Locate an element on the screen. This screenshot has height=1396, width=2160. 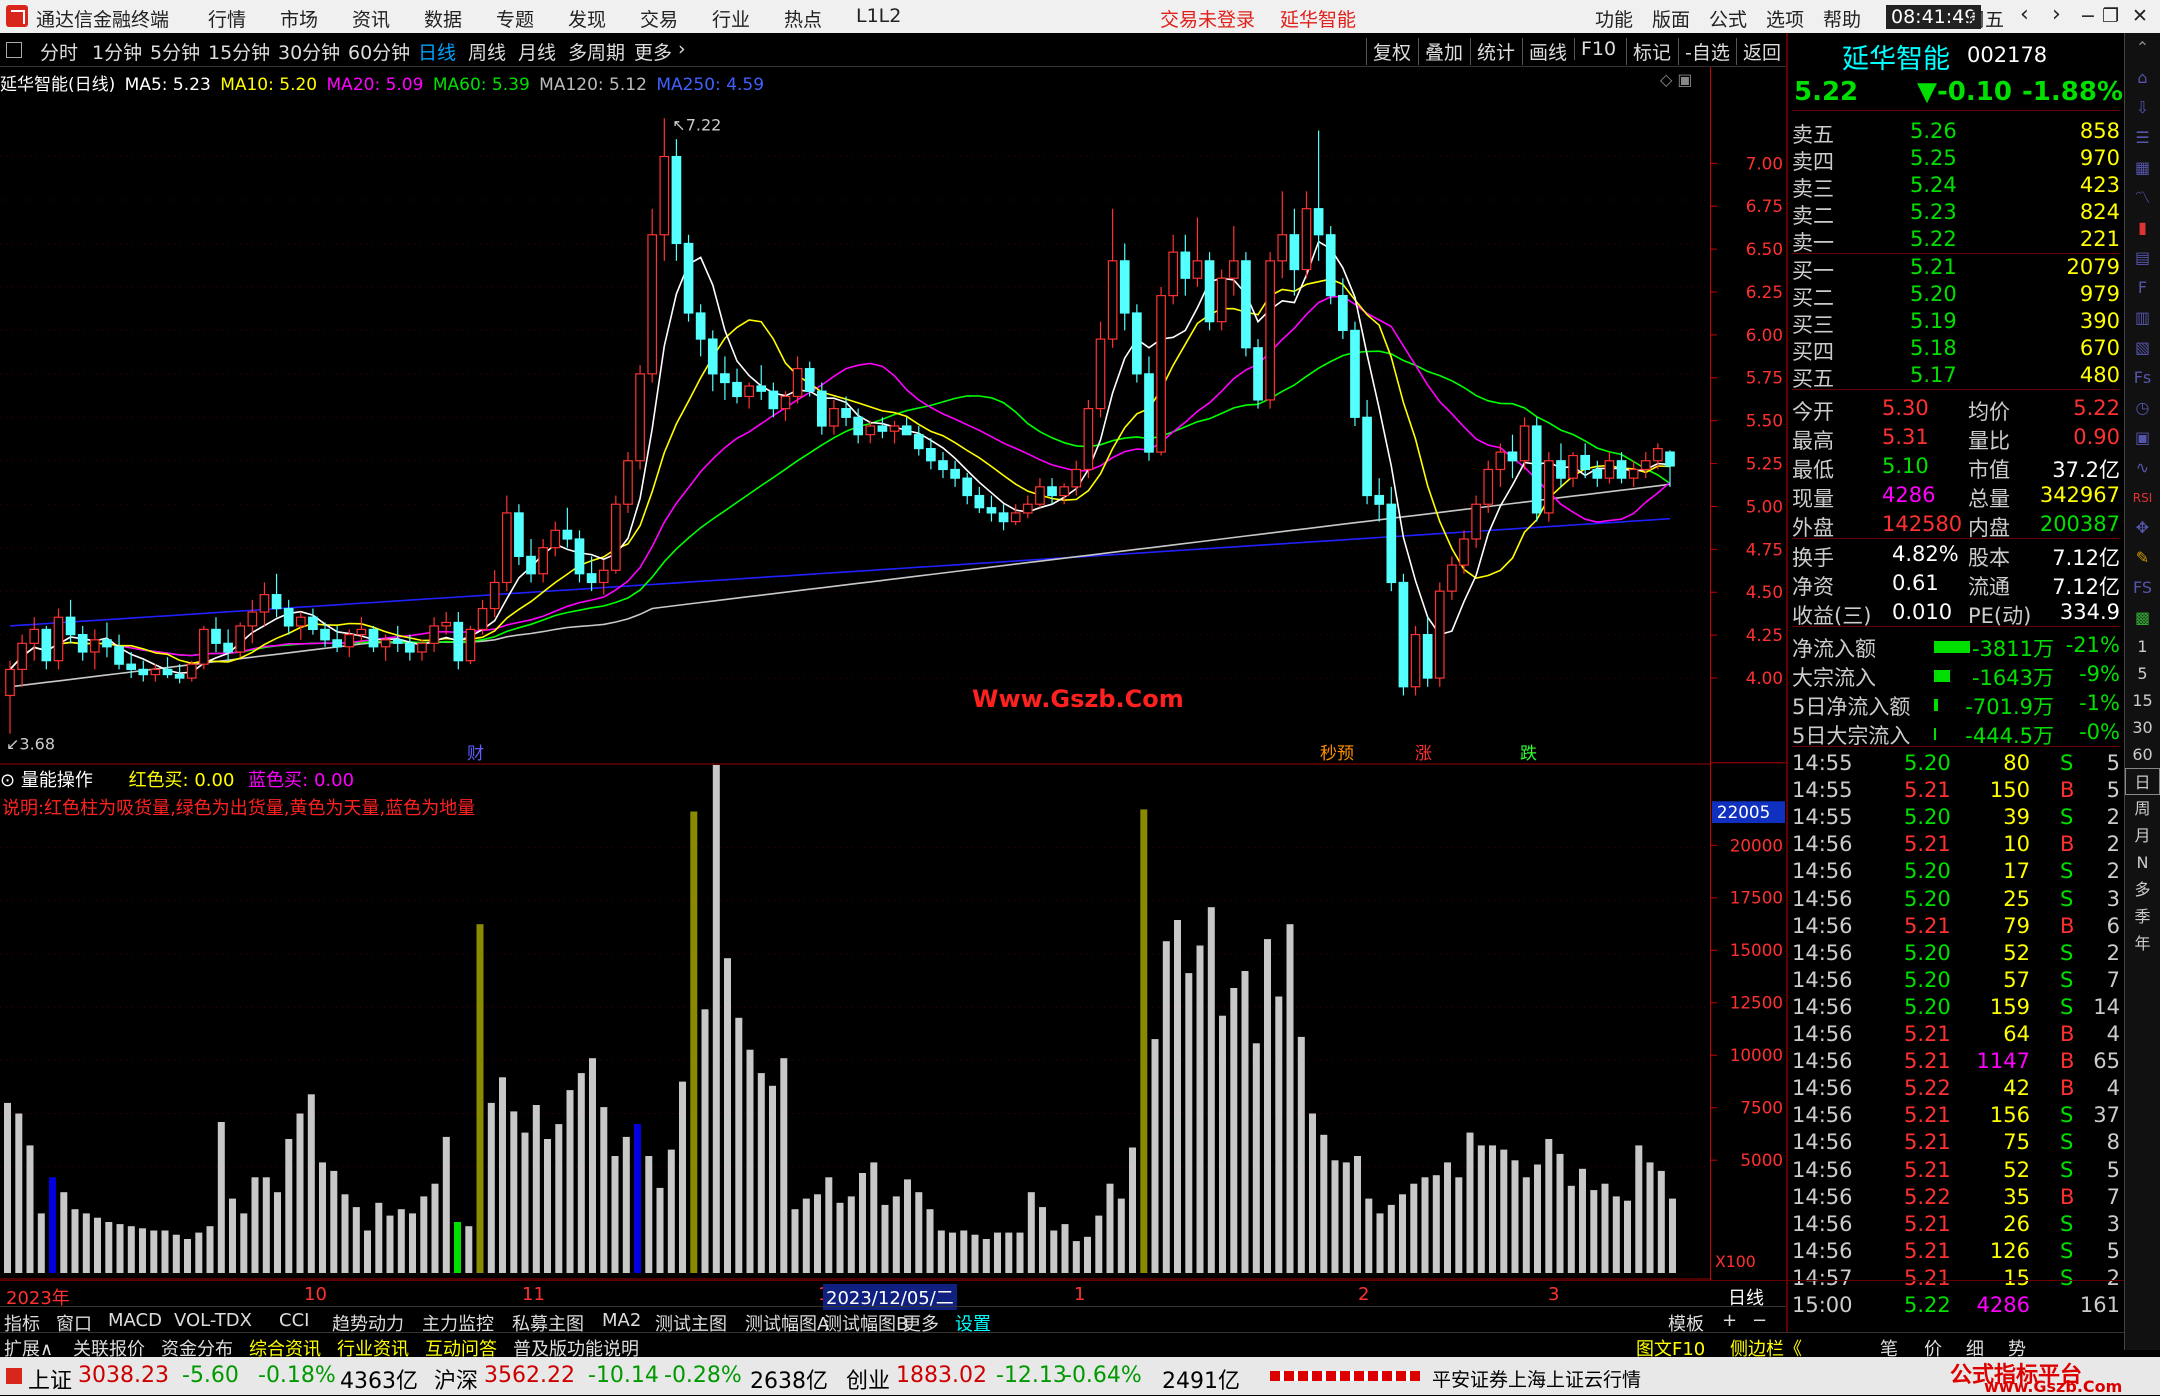
period-tab: 月线 is located at coordinates (537, 51).